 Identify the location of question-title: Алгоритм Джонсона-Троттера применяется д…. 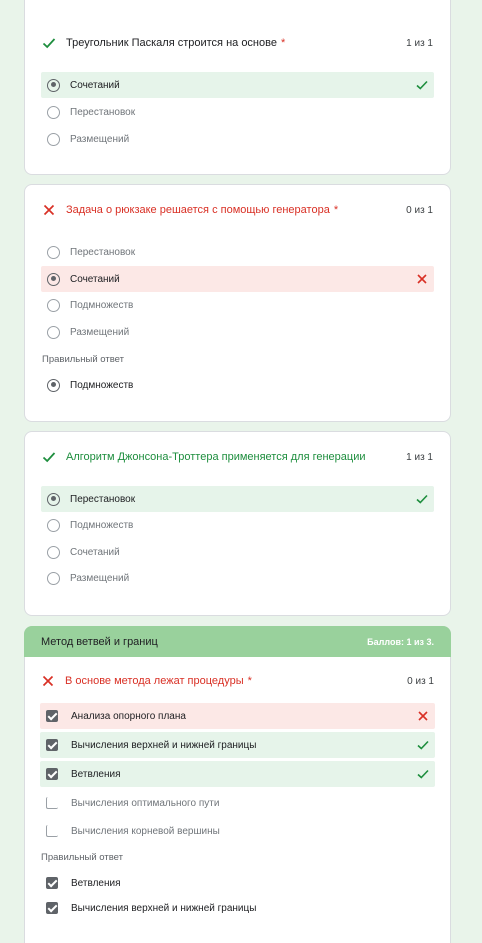
(216, 457).